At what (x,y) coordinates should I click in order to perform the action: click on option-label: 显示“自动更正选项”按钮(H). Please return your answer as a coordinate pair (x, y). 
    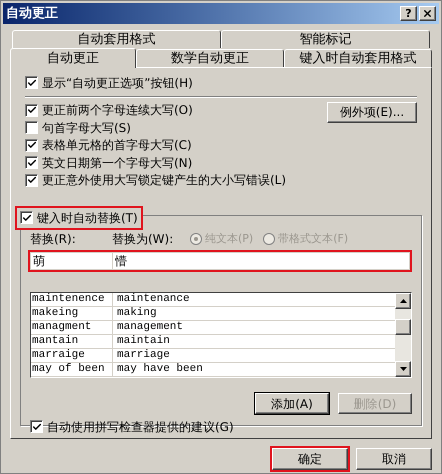
    Looking at the image, I should click on (117, 83).